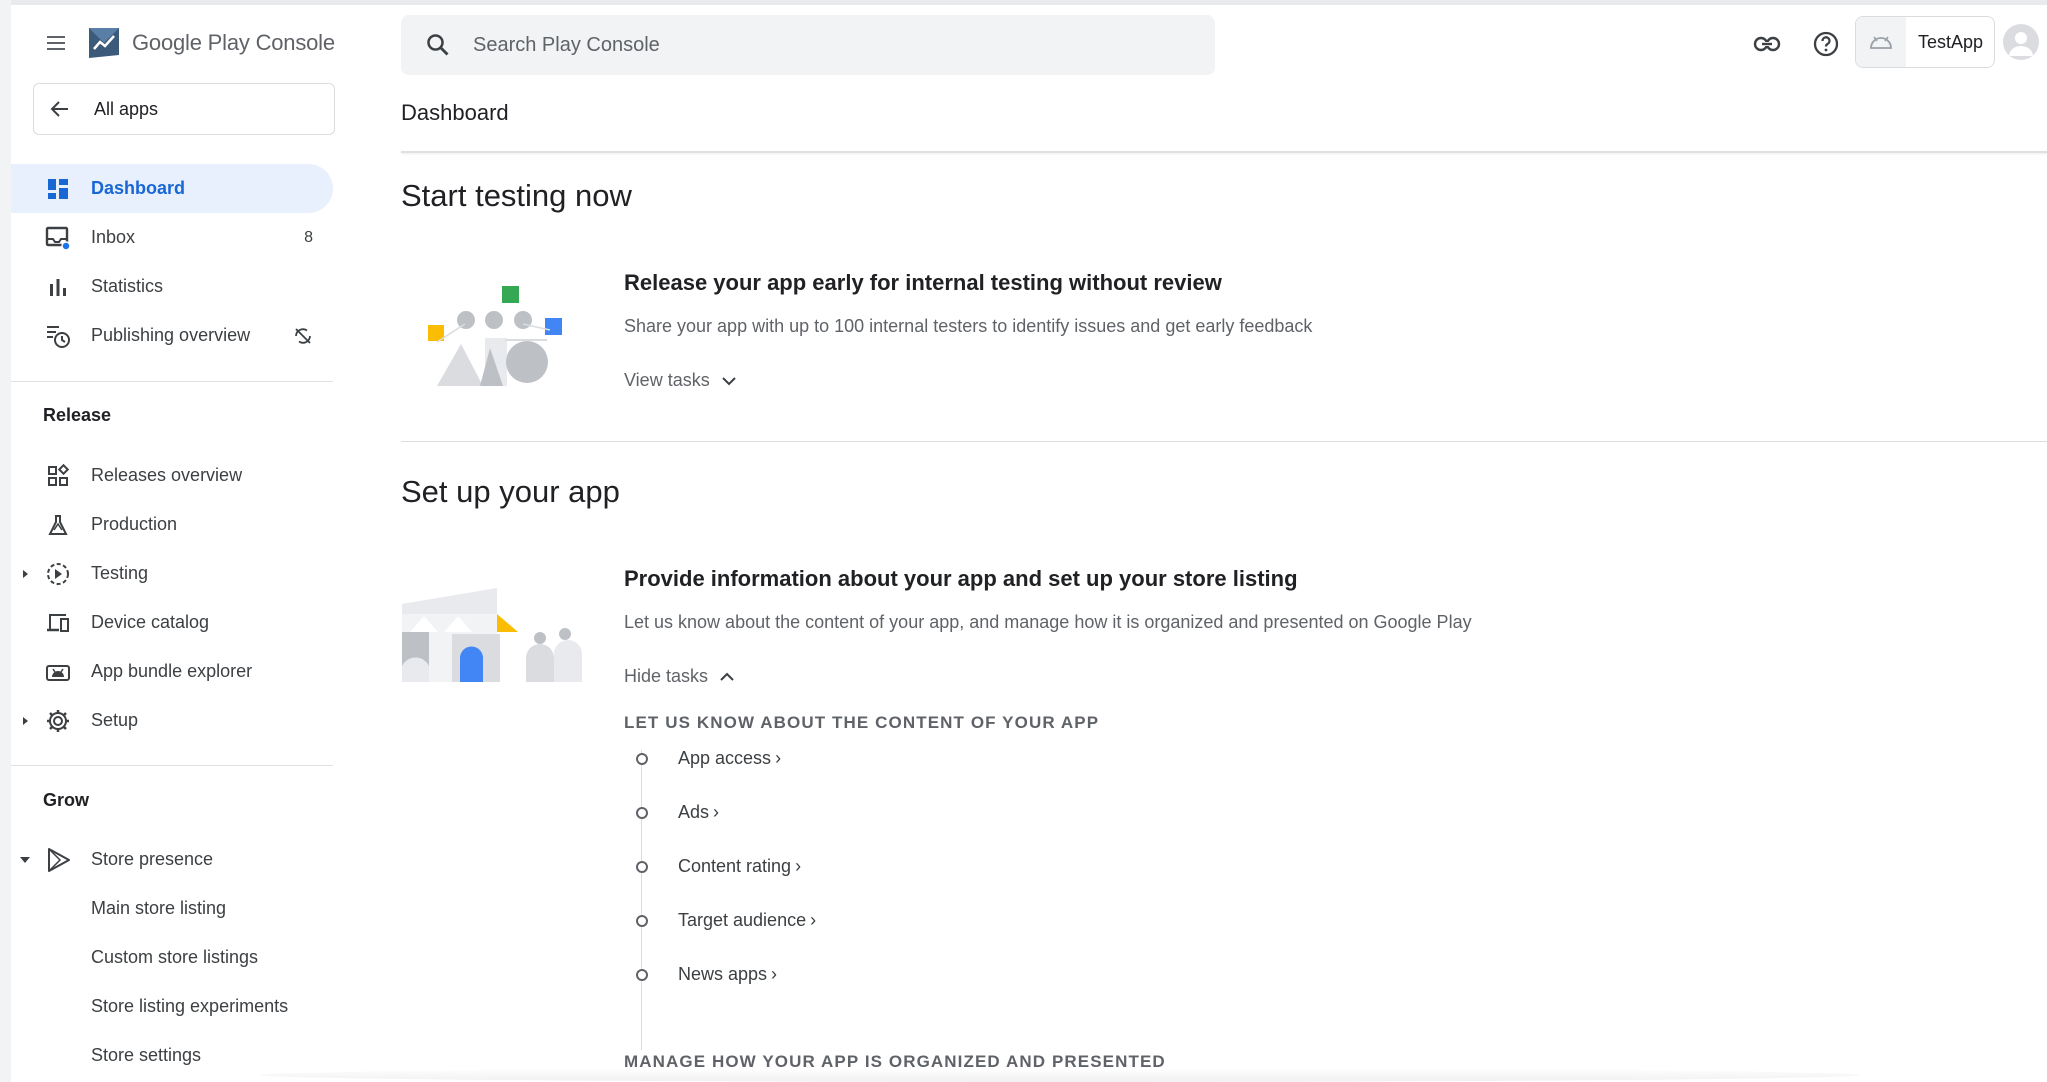 This screenshot has height=1082, width=2047. I want to click on sidebar-item-label: Store listing experiments, so click(190, 1006).